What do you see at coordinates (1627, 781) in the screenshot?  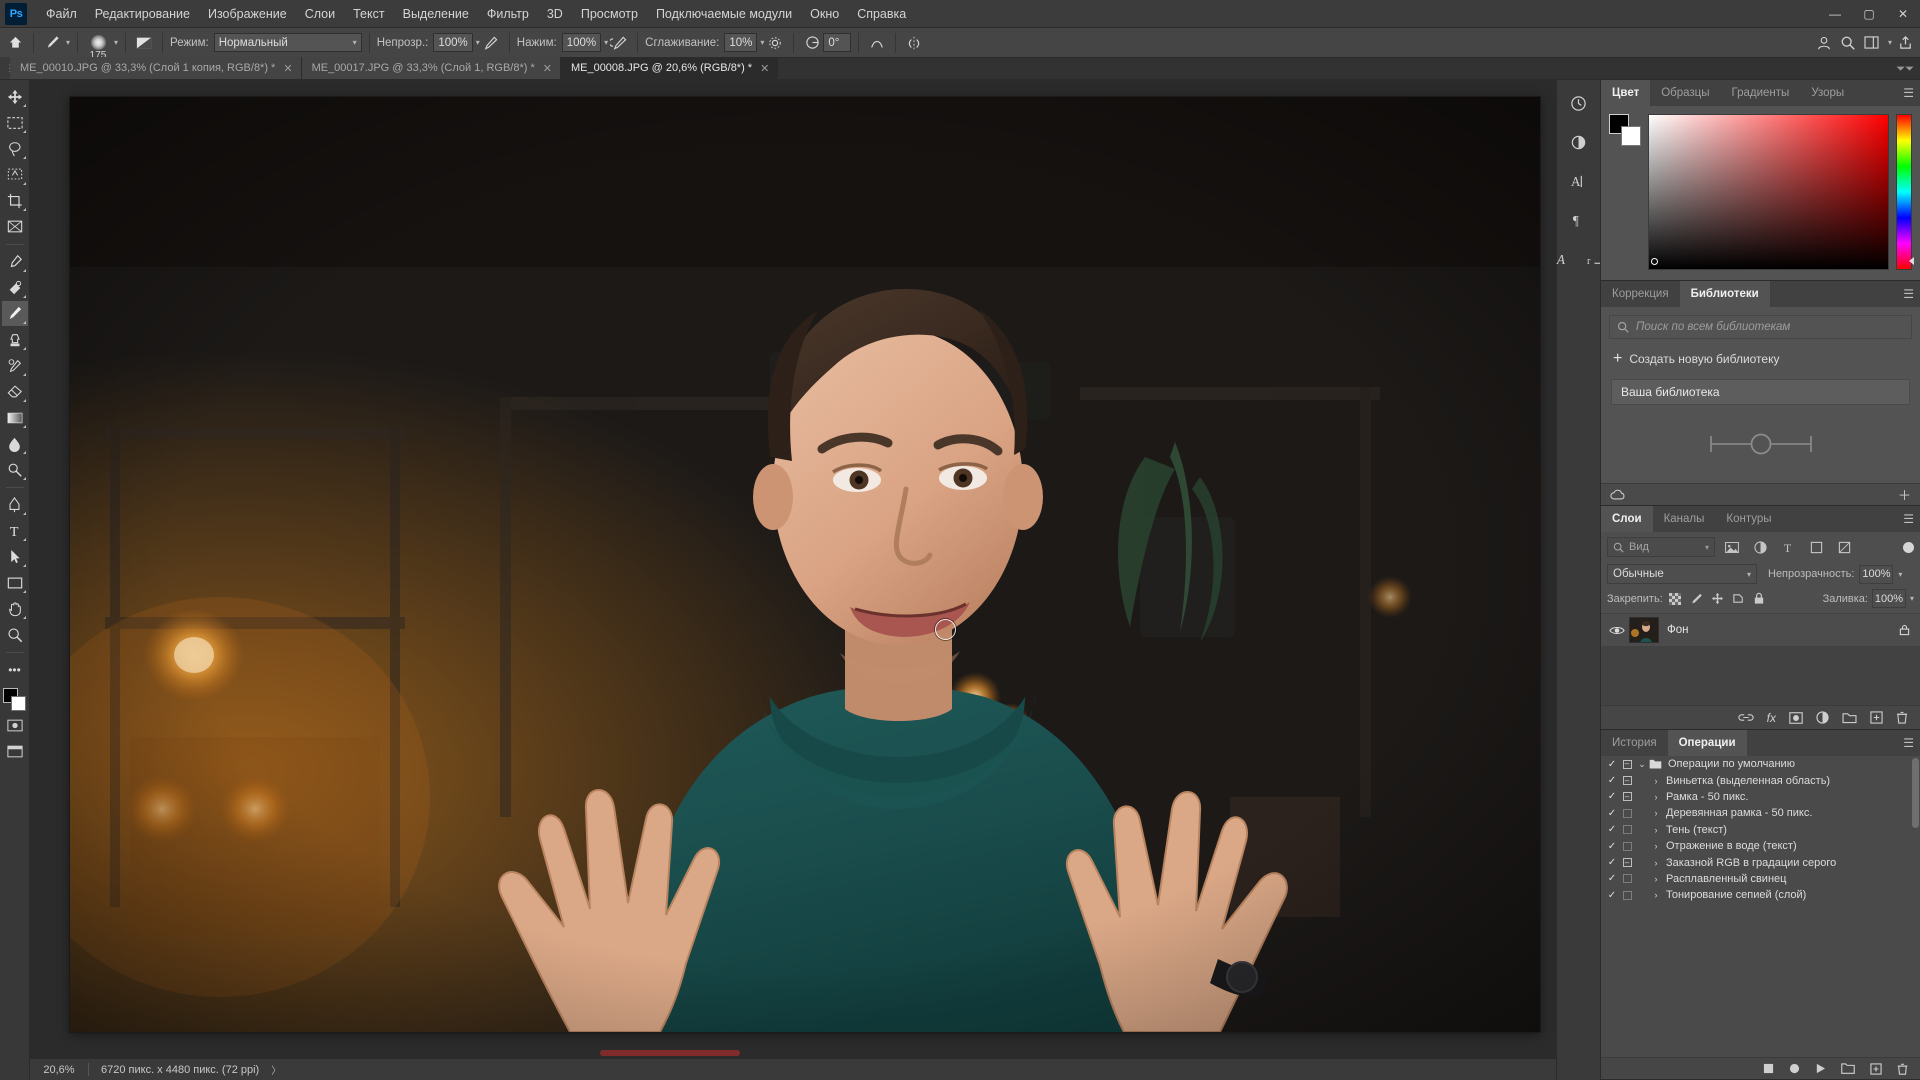 I see `action-dialog-toggle: –` at bounding box center [1627, 781].